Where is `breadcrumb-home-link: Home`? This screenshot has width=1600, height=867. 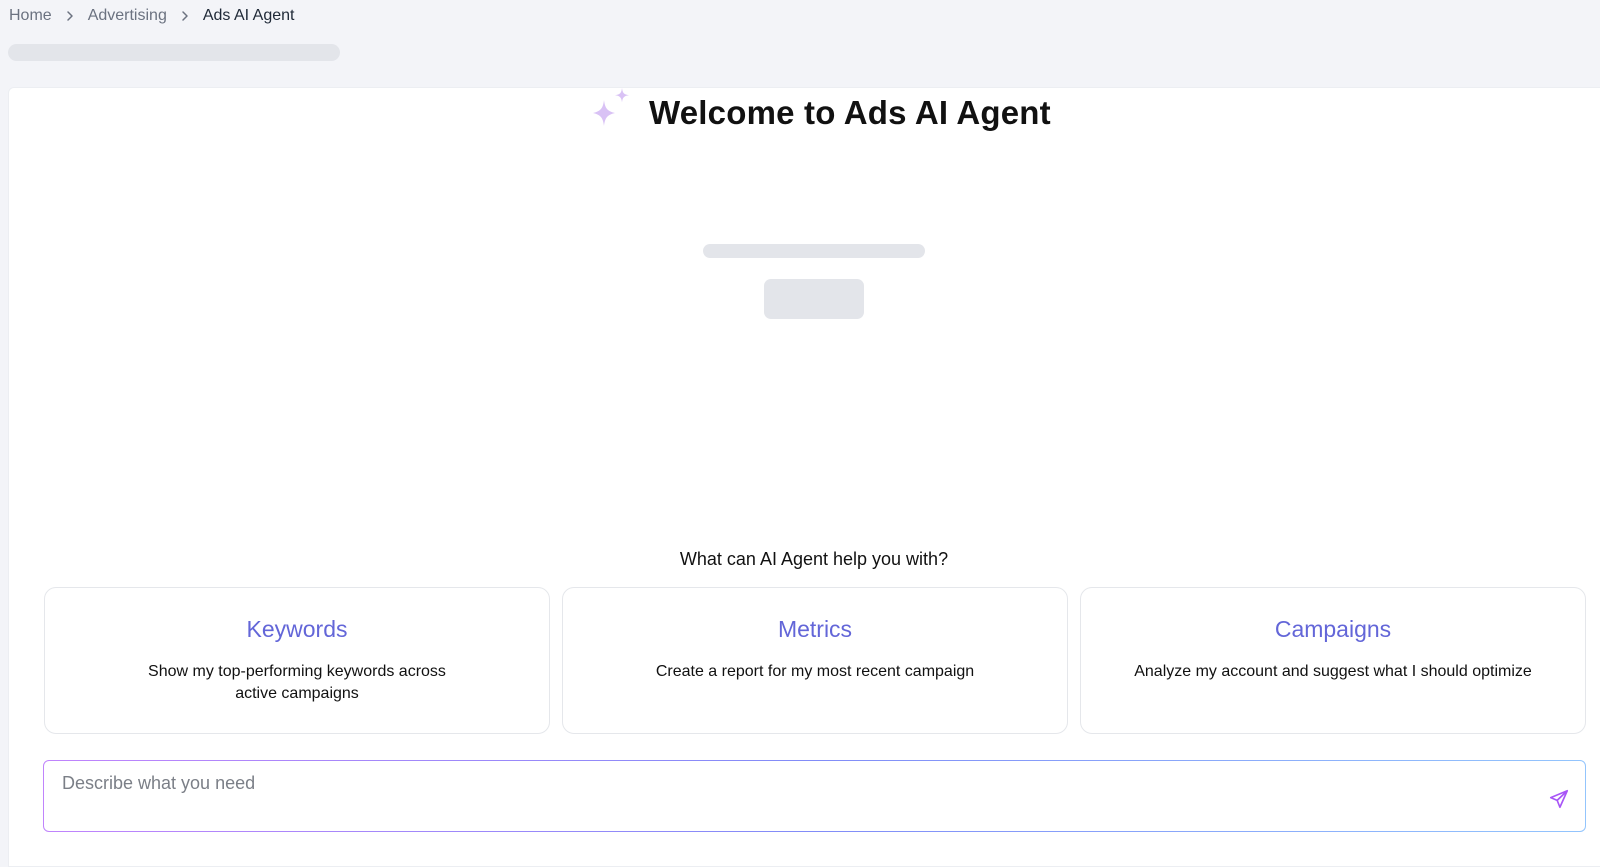 breadcrumb-home-link: Home is located at coordinates (30, 16).